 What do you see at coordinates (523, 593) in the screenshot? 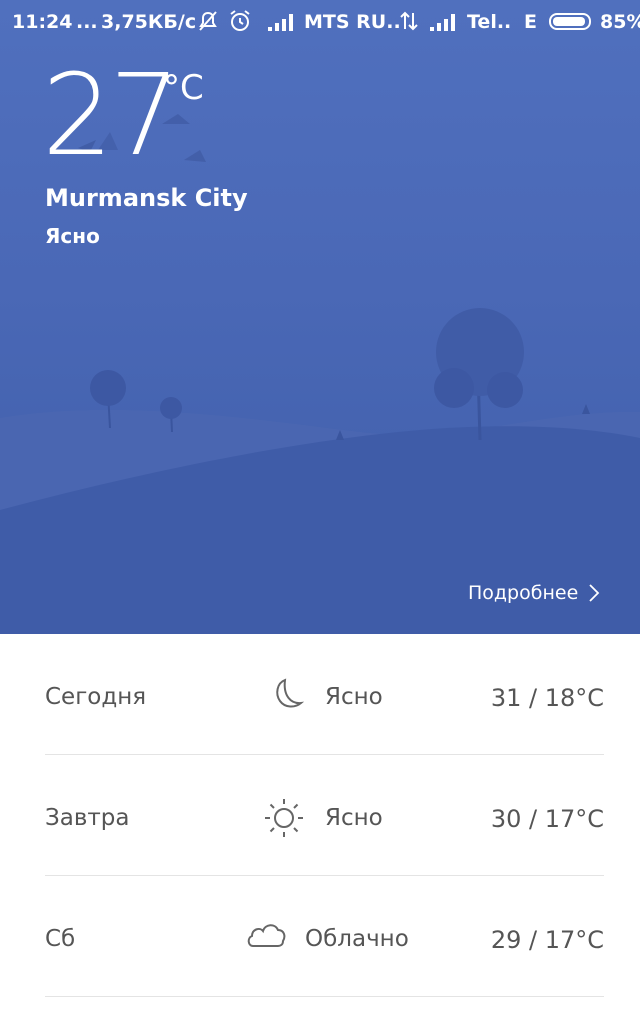
I see `details-link-label: Подробнее` at bounding box center [523, 593].